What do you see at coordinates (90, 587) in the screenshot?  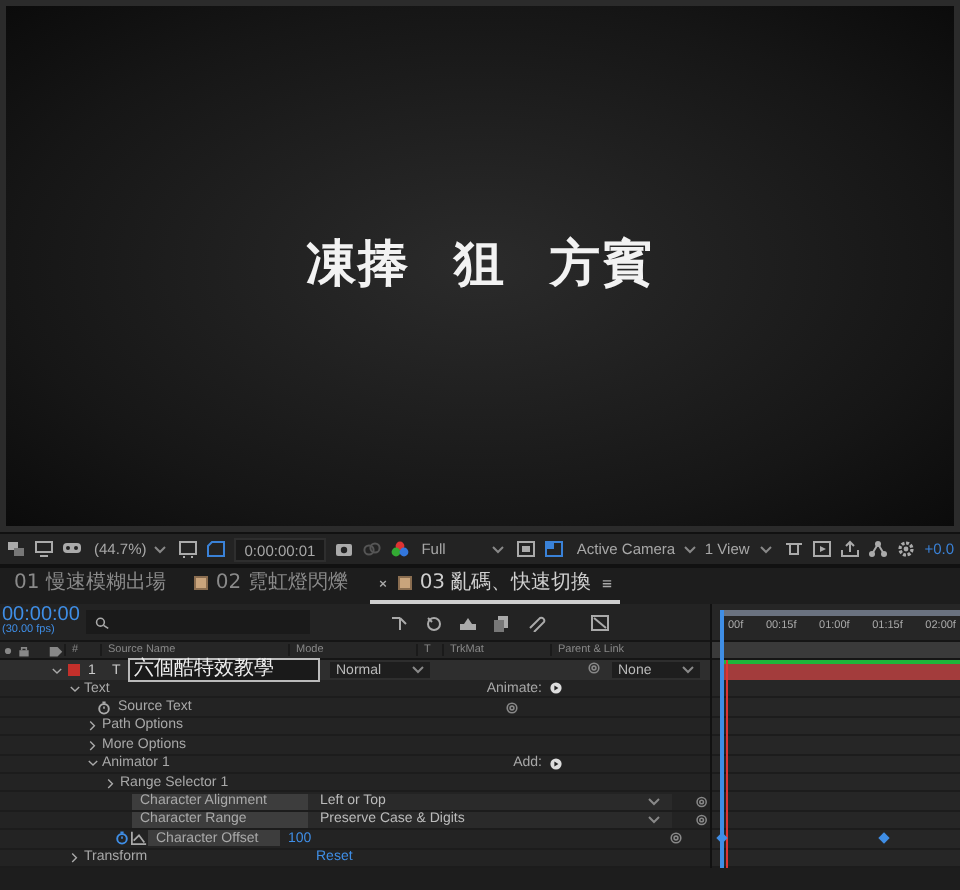 I see `composition-tab: 01 慢速模糊出場` at bounding box center [90, 587].